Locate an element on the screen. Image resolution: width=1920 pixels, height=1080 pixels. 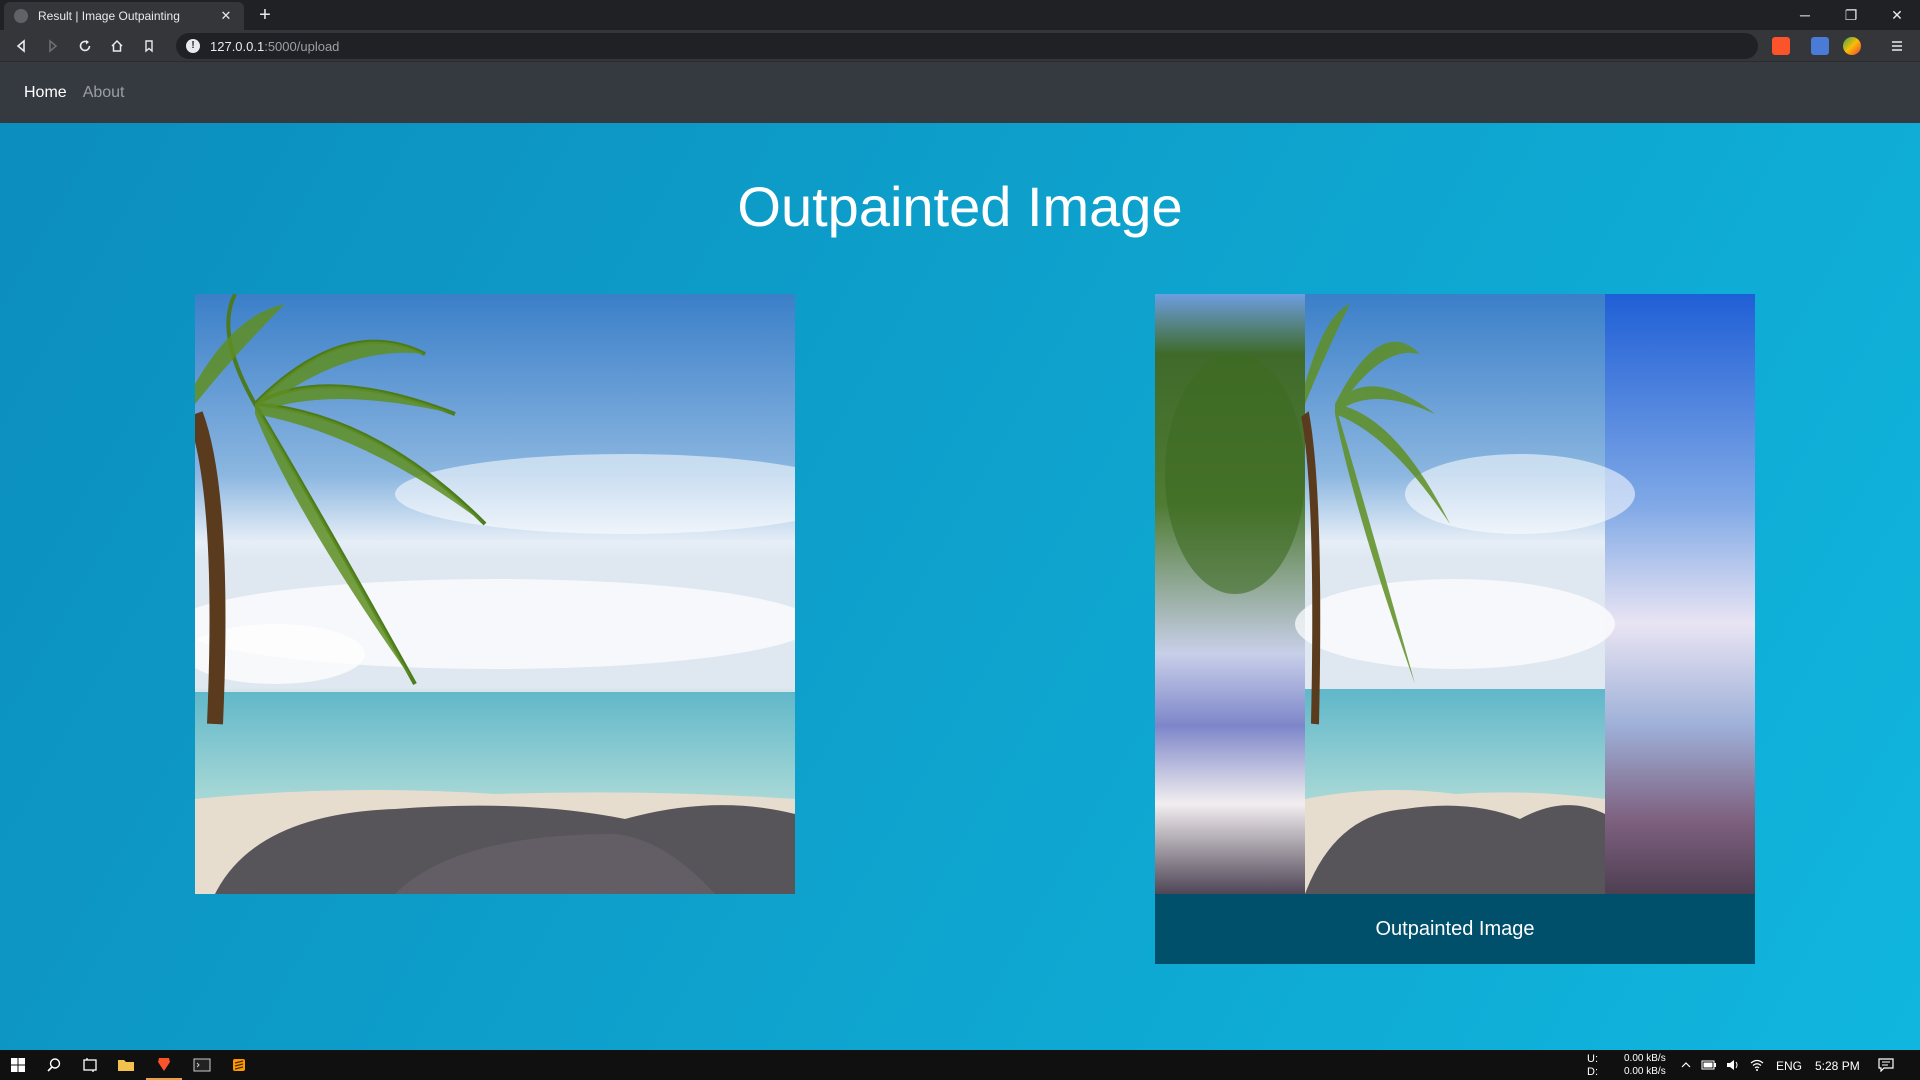
tab-close-icon: ✕ is located at coordinates (226, 16).